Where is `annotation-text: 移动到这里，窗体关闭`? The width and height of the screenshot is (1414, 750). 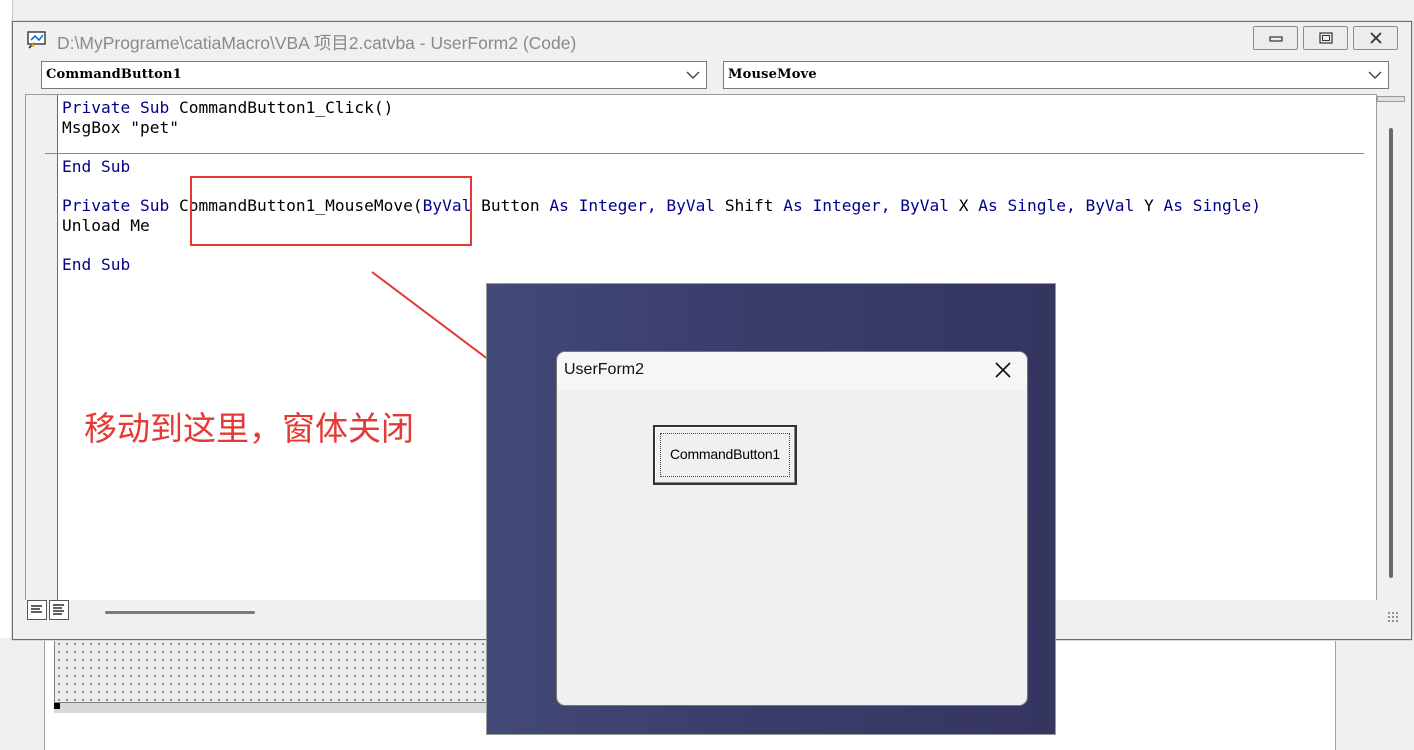
annotation-text: 移动到这里，窗体关闭 is located at coordinates (249, 428).